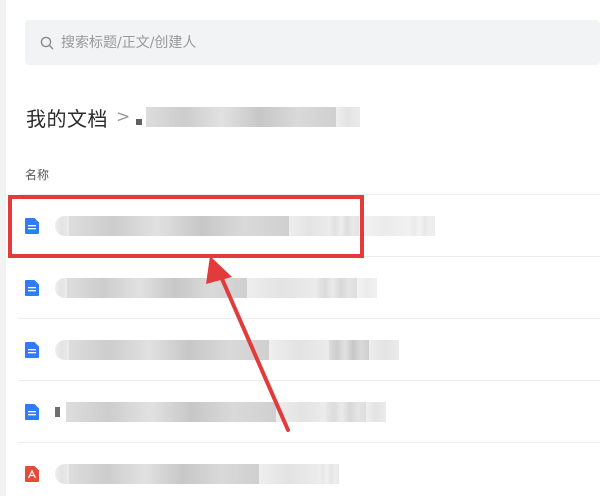  What do you see at coordinates (241, 117) in the screenshot?
I see `redacted-folder-name` at bounding box center [241, 117].